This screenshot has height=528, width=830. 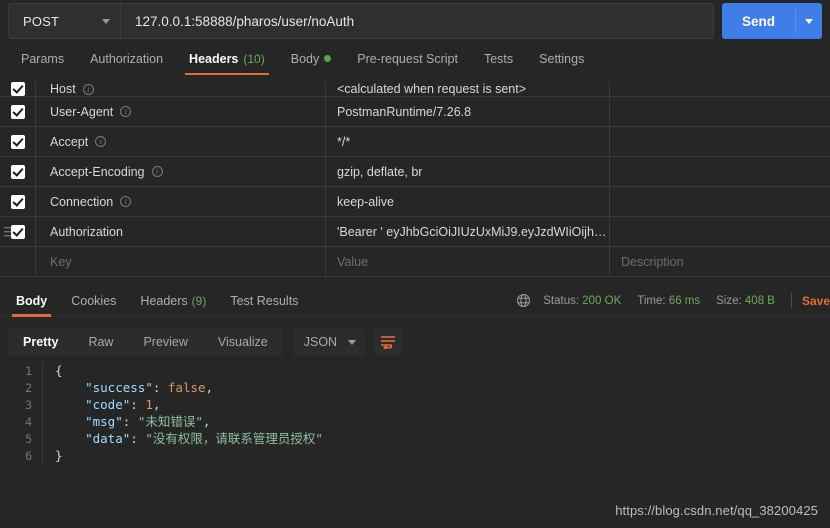 I want to click on format-tab-visualize: Visualize, so click(x=243, y=342).